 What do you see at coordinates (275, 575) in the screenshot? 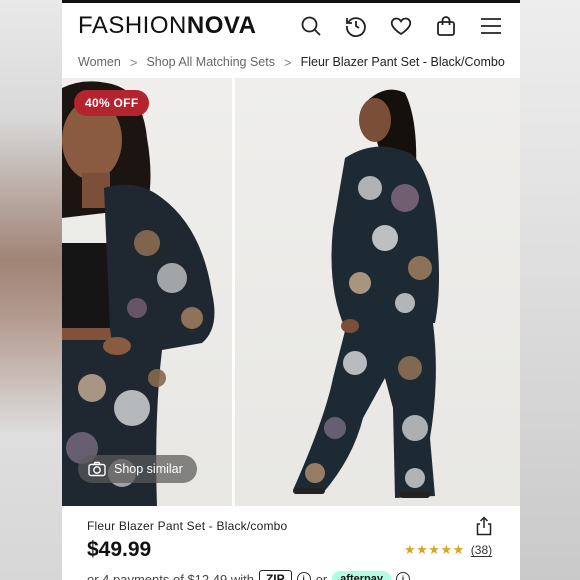
I see `zip-badge: ZIP` at bounding box center [275, 575].